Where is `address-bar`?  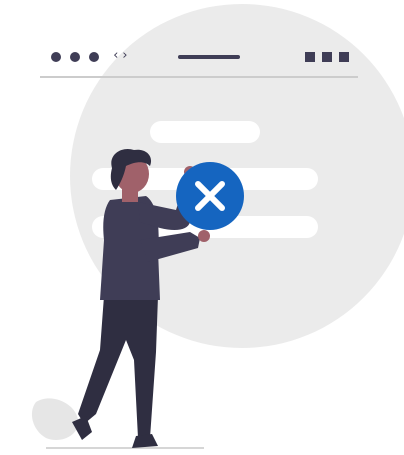 address-bar is located at coordinates (209, 57).